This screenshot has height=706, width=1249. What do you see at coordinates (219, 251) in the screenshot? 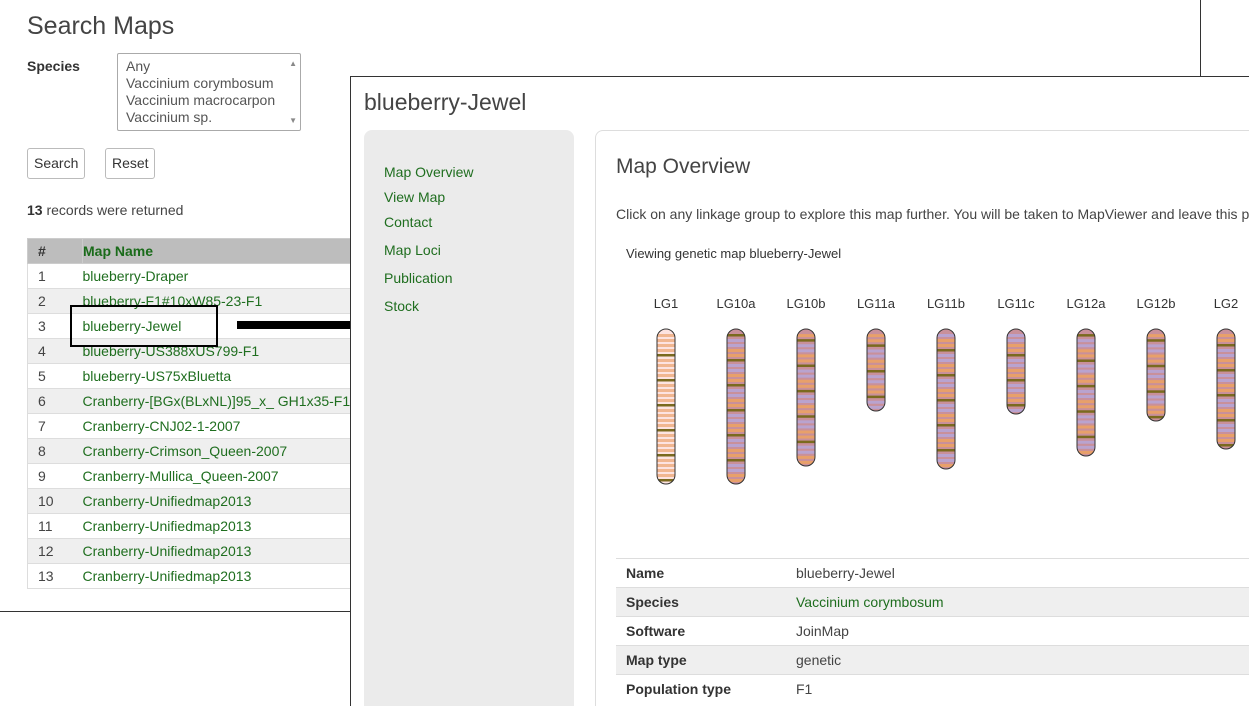
I see `column-header-map-name: Map Name` at bounding box center [219, 251].